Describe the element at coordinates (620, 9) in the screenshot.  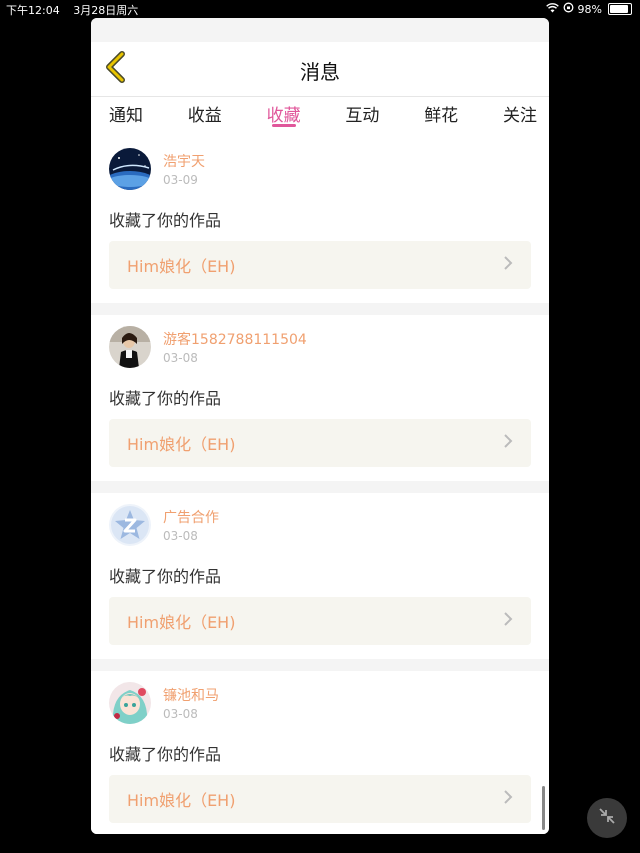
I see `battery-icon` at that location.